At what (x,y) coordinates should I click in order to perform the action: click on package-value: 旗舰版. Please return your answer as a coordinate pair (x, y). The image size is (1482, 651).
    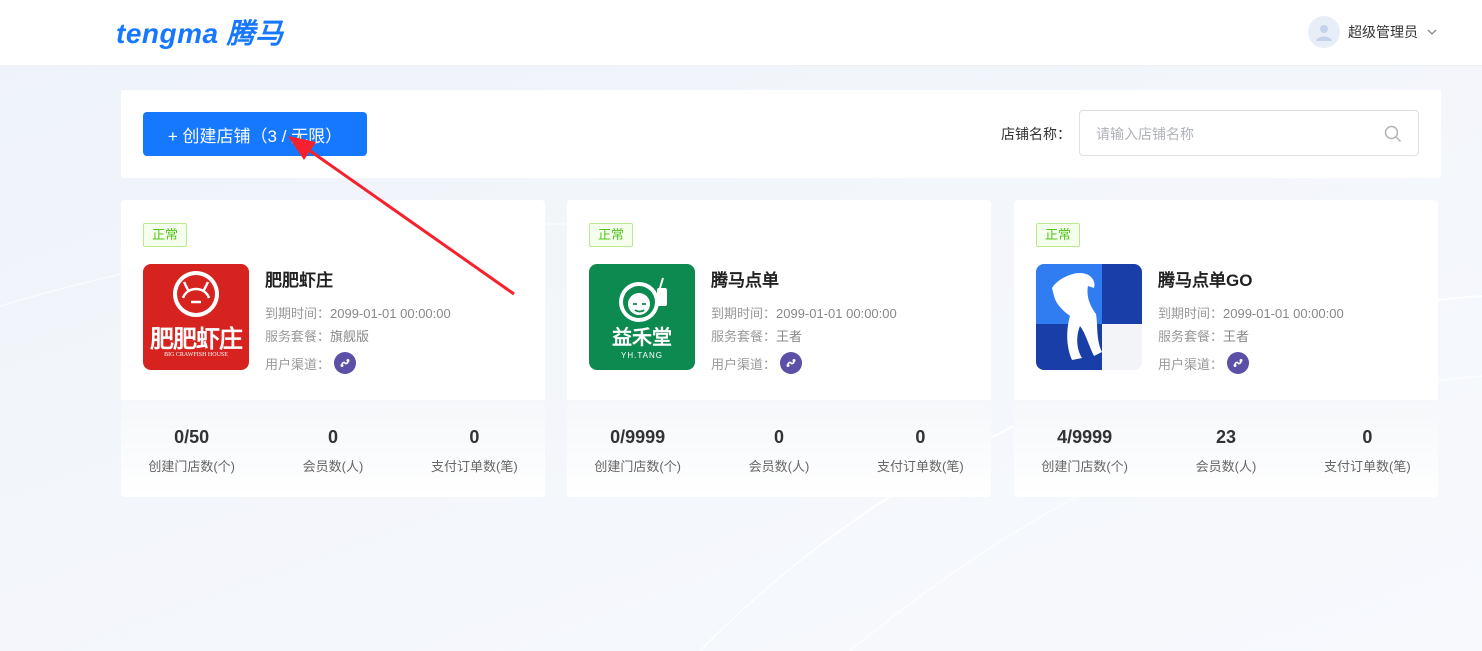
    Looking at the image, I should click on (350, 336).